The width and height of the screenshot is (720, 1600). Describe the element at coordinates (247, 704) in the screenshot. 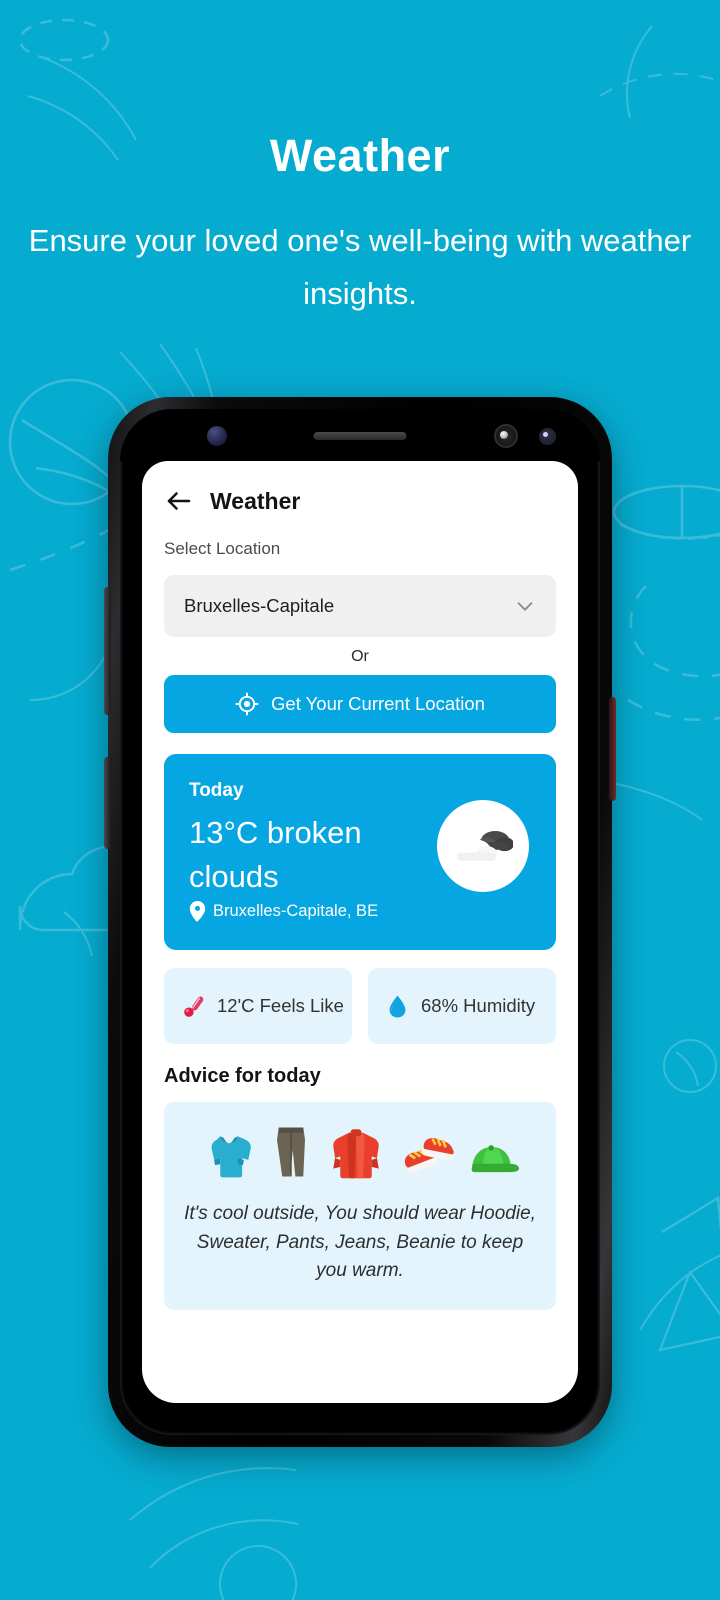

I see `gps-crosshair-icon` at that location.